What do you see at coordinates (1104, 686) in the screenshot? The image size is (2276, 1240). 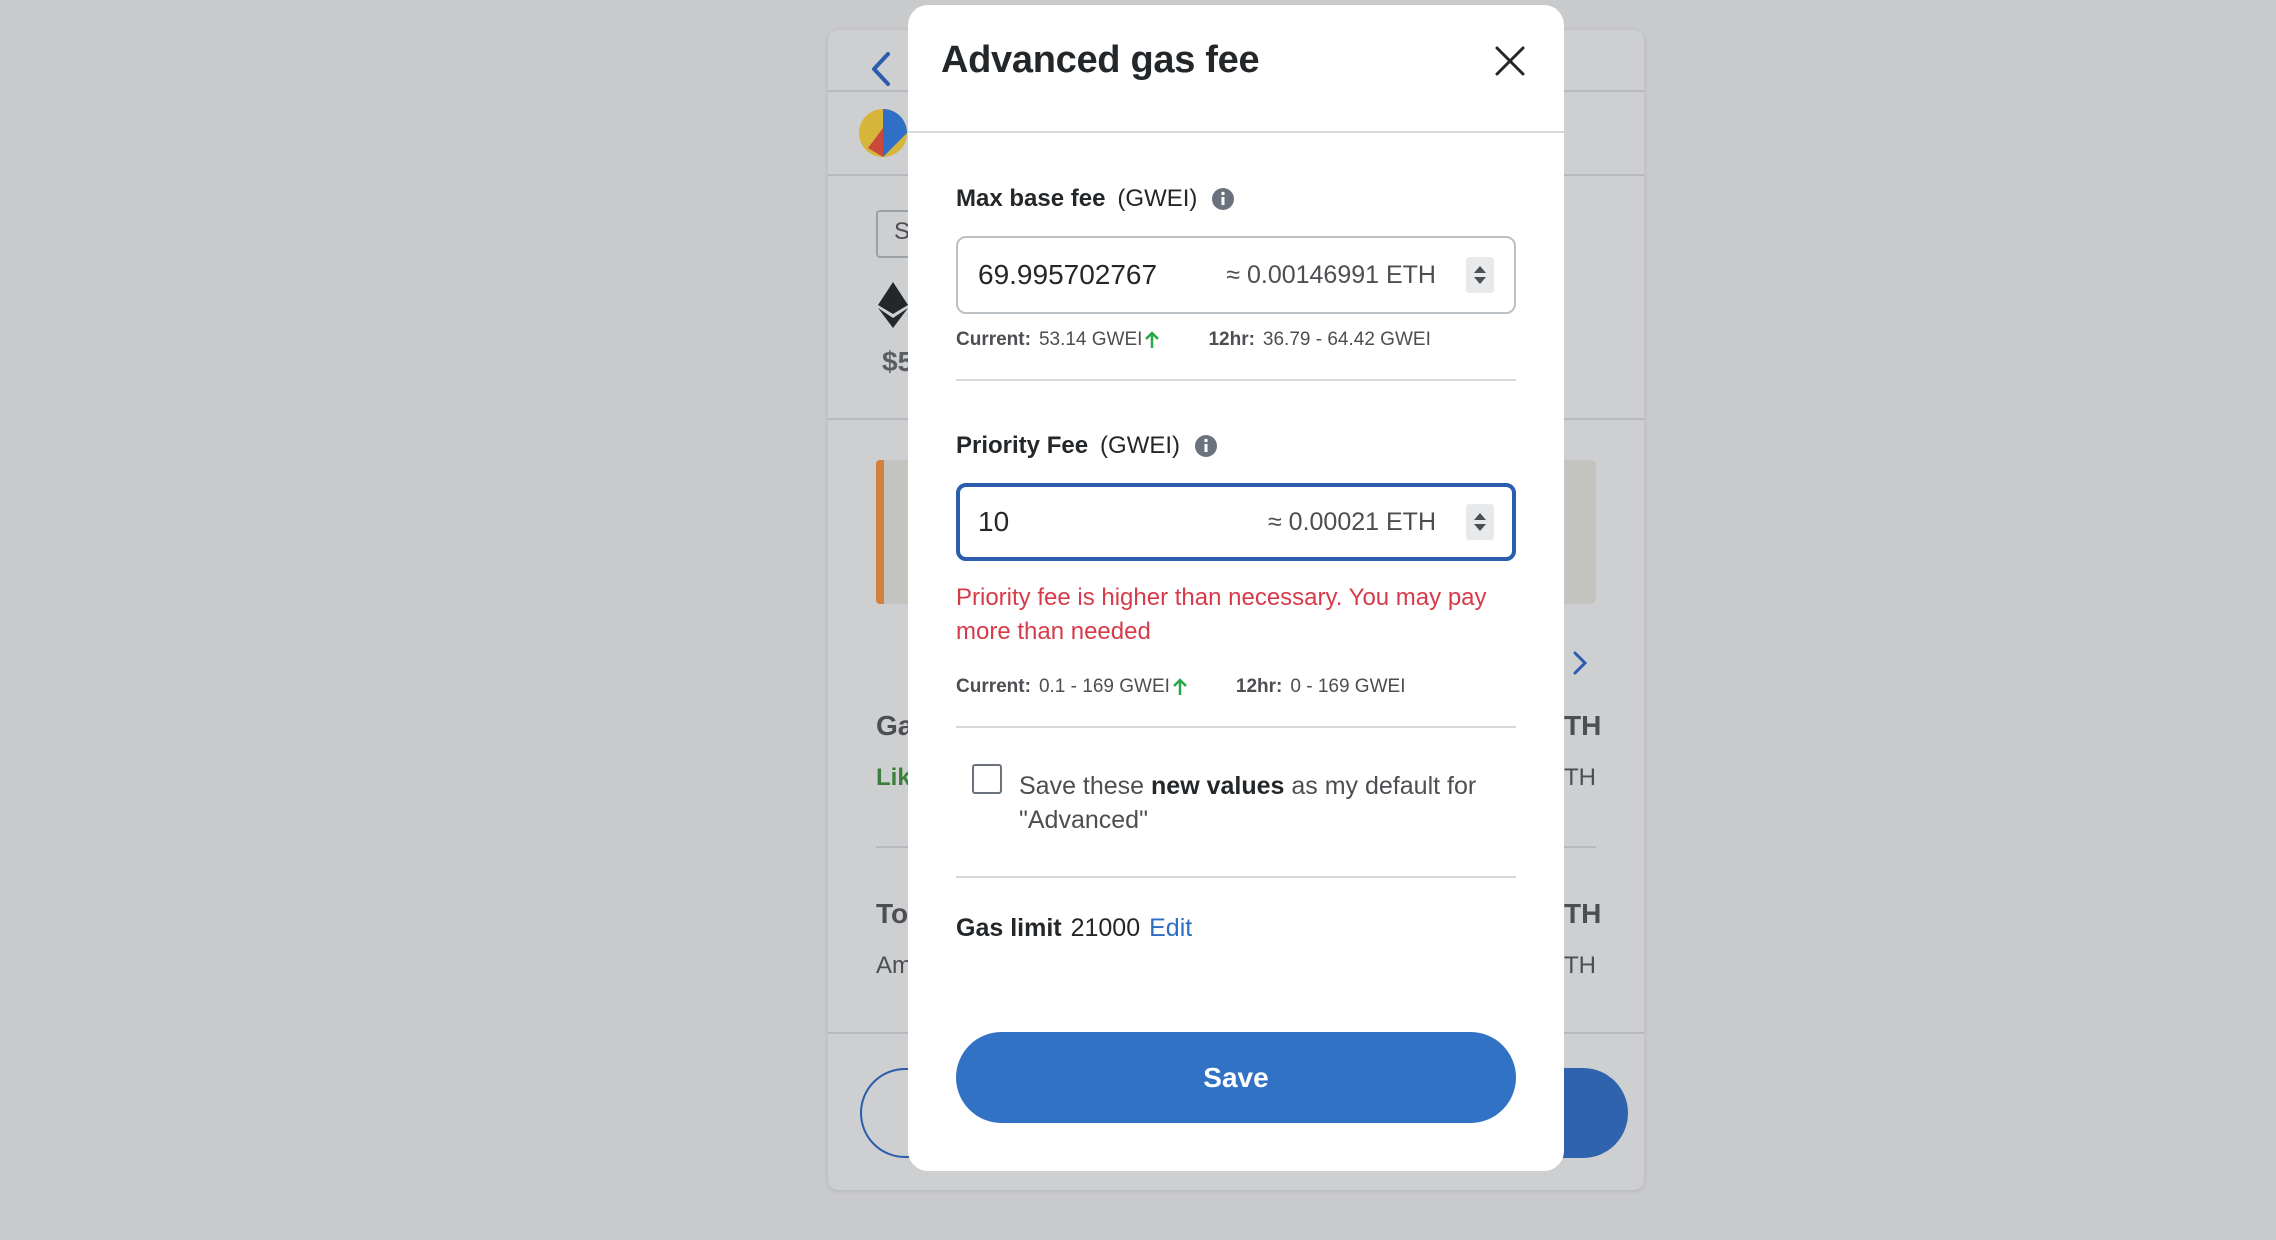 I see `current-value: 0.1 - 169 GWEI` at bounding box center [1104, 686].